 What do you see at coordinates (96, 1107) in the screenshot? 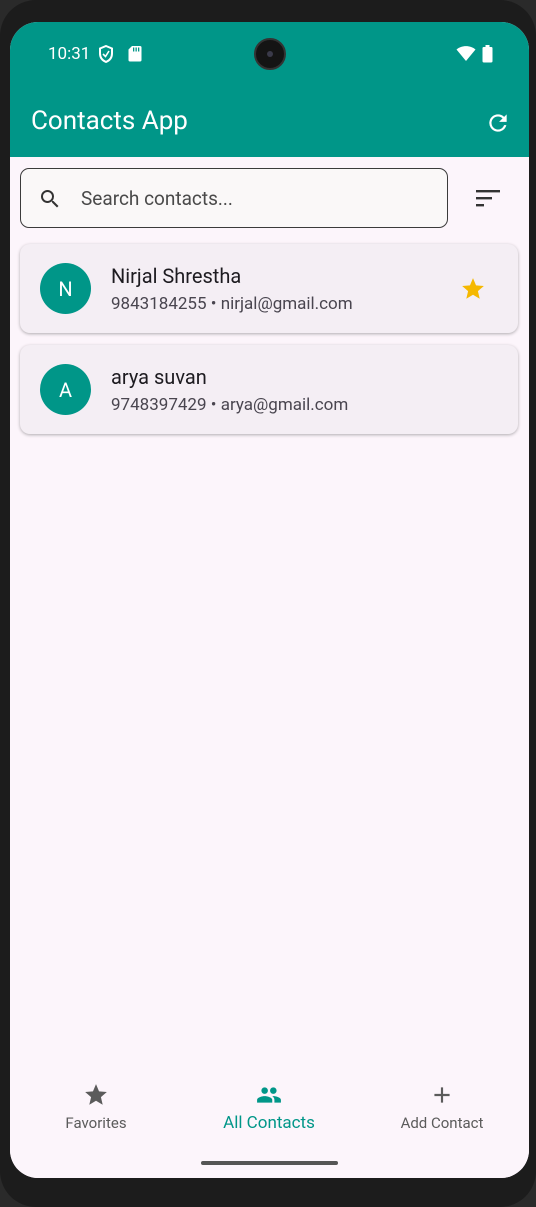
I see `nav-favorites: Favorites` at bounding box center [96, 1107].